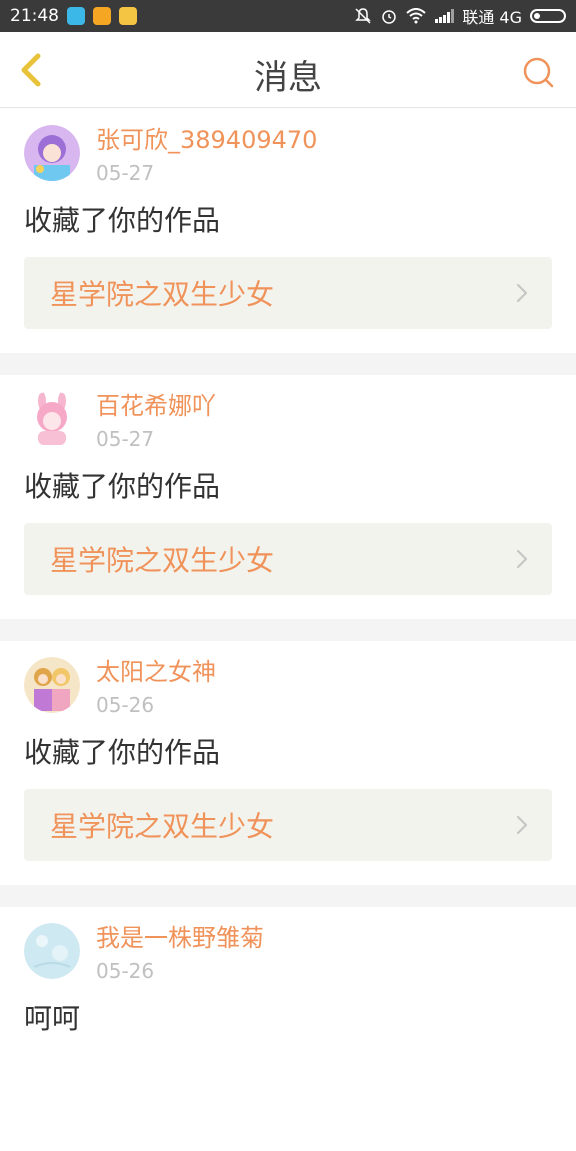 The width and height of the screenshot is (576, 1151). What do you see at coordinates (548, 16) in the screenshot?
I see `battery-icon` at bounding box center [548, 16].